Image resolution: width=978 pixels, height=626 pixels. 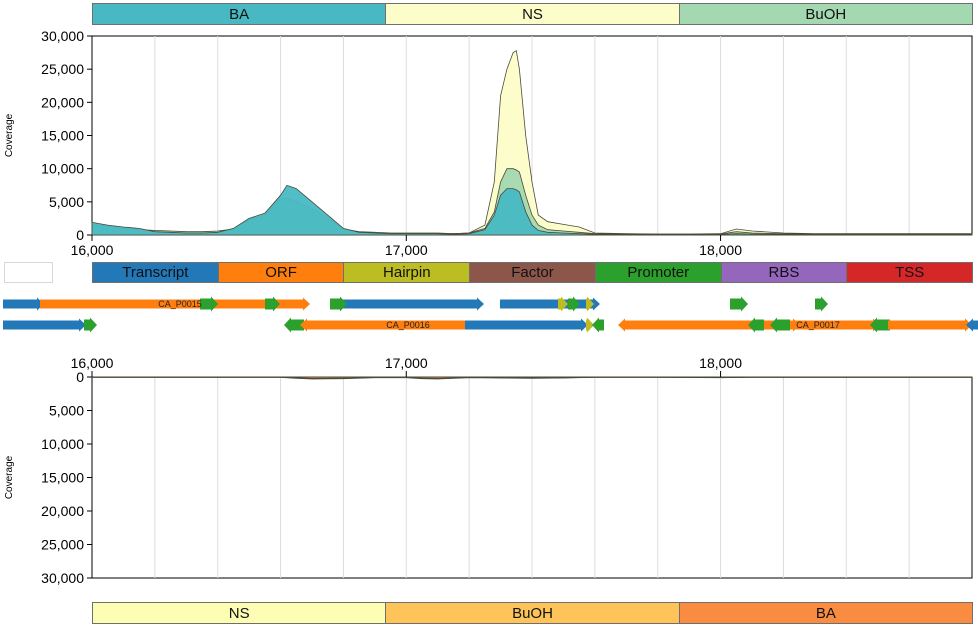 What do you see at coordinates (910, 272) in the screenshot?
I see `feature-legend-item-tss: TSS` at bounding box center [910, 272].